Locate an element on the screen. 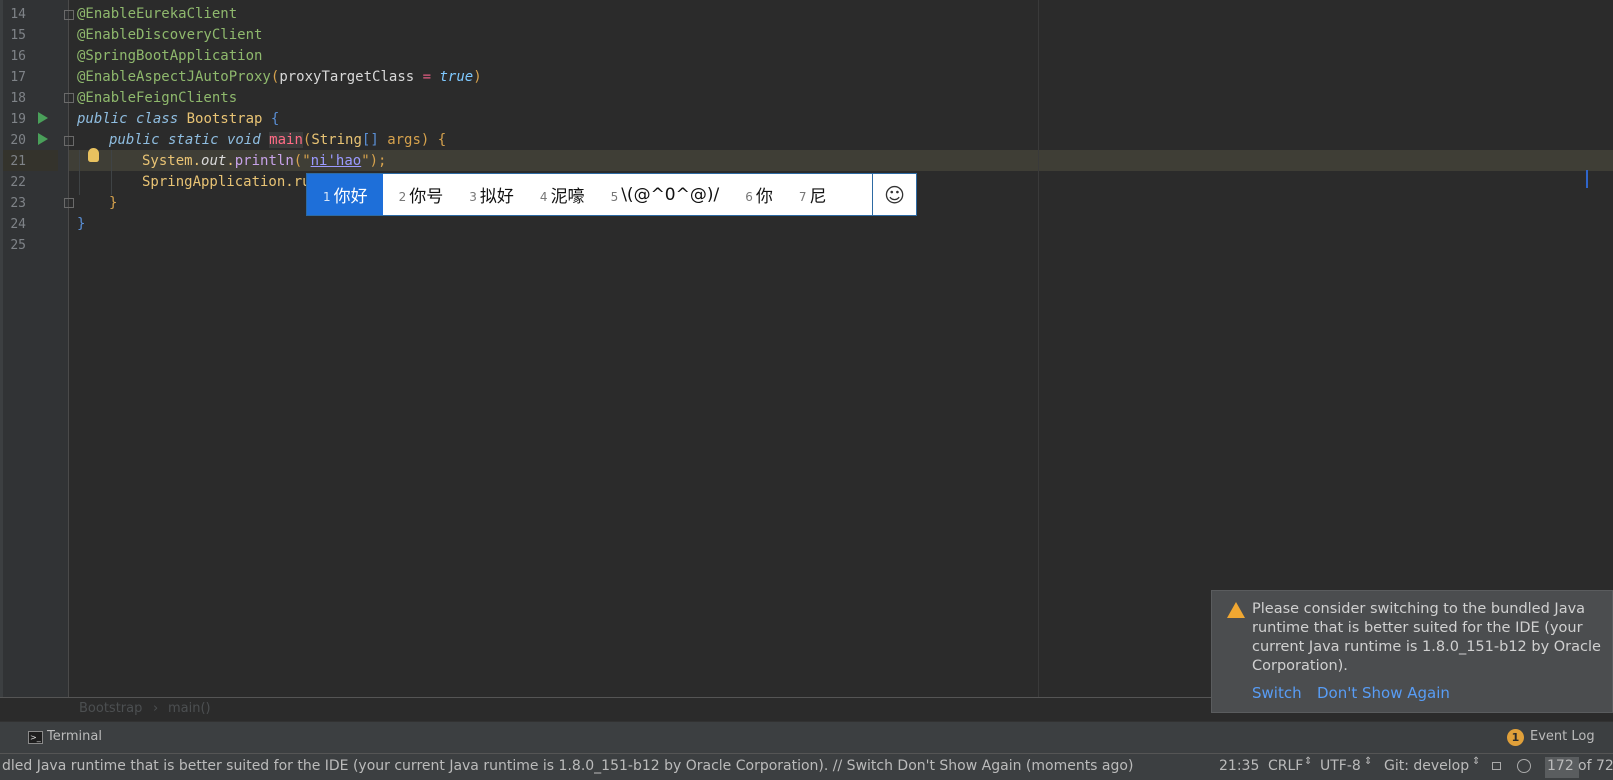  line-number: 24 is located at coordinates (18, 224).